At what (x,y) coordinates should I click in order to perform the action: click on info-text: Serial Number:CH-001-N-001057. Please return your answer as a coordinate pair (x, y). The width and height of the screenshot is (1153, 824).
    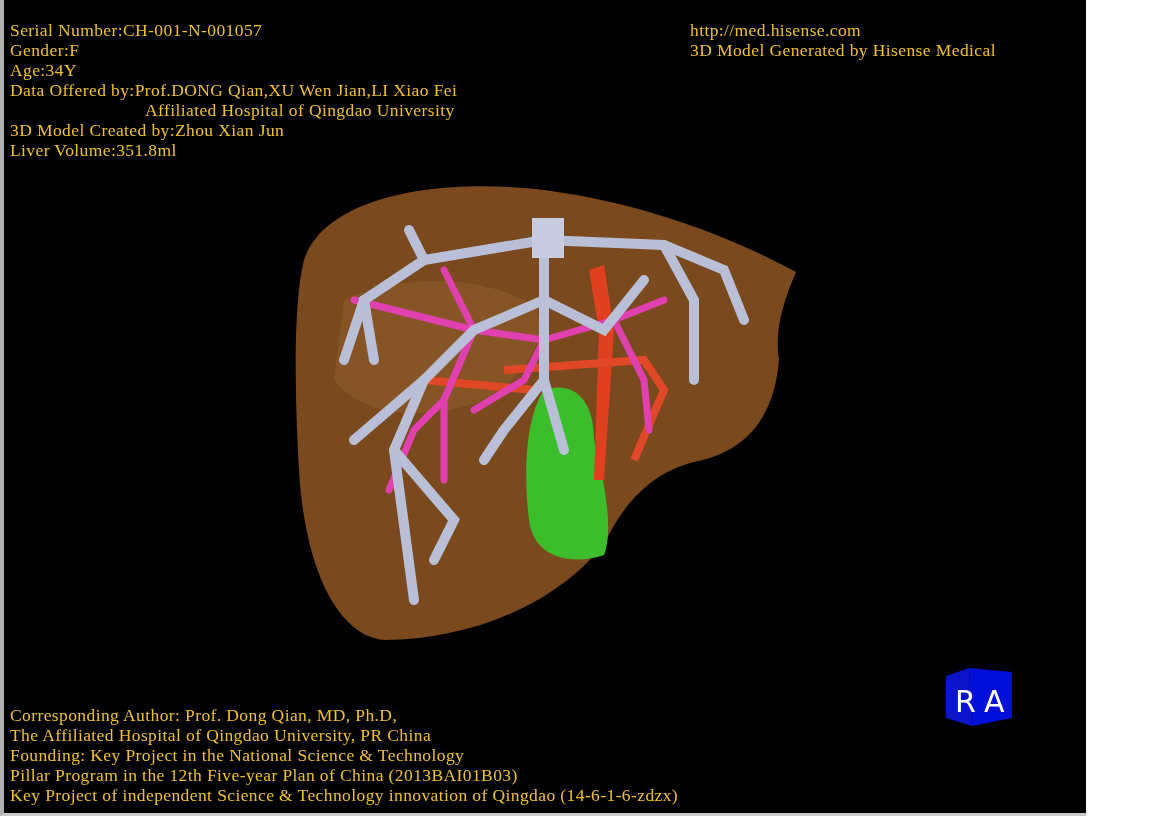
    Looking at the image, I should click on (137, 30).